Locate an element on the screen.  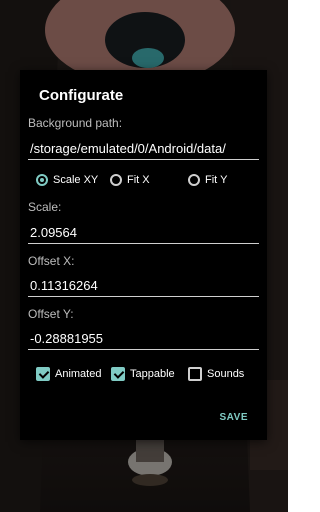
radio-fit-x: Fit X is located at coordinates (130, 180).